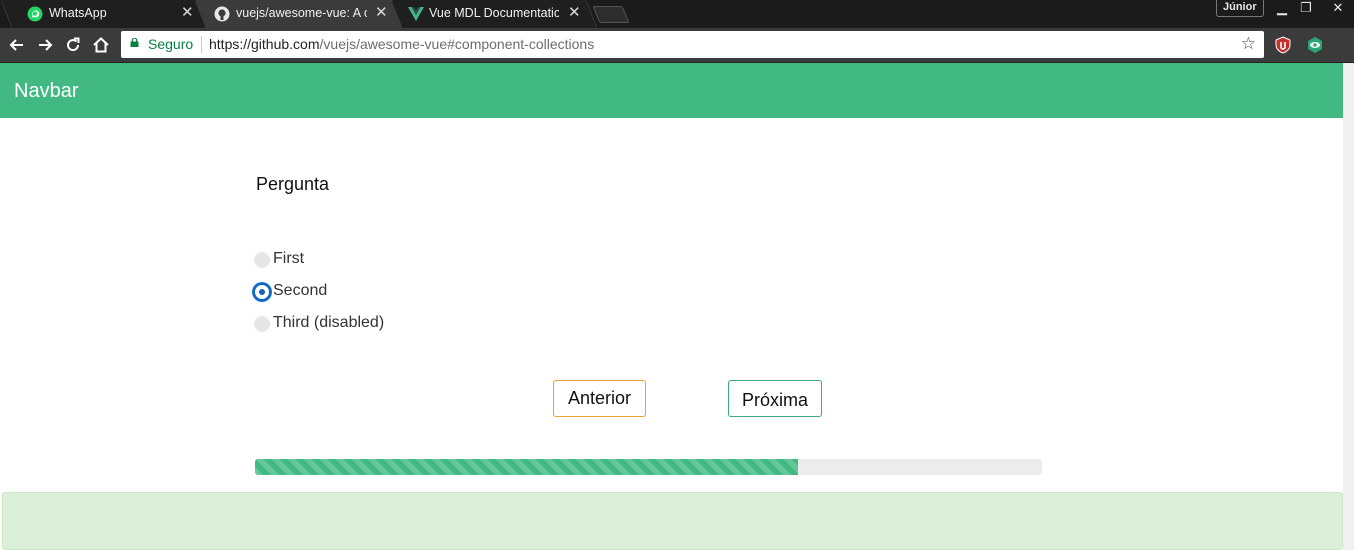 The width and height of the screenshot is (1354, 550). Describe the element at coordinates (289, 258) in the screenshot. I see `radio-label: First` at that location.